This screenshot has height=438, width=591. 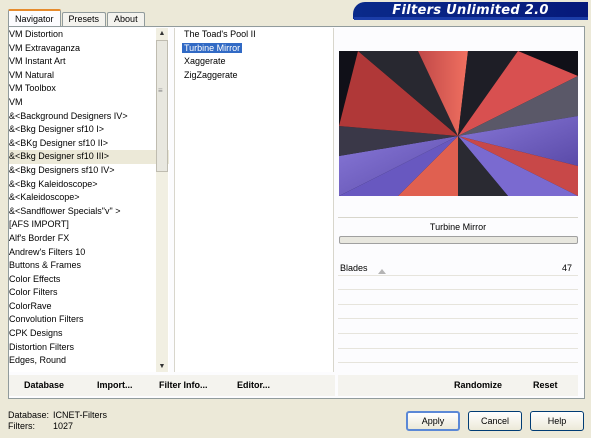 What do you see at coordinates (89, 361) in the screenshot?
I see `category-item: Edges, Round` at bounding box center [89, 361].